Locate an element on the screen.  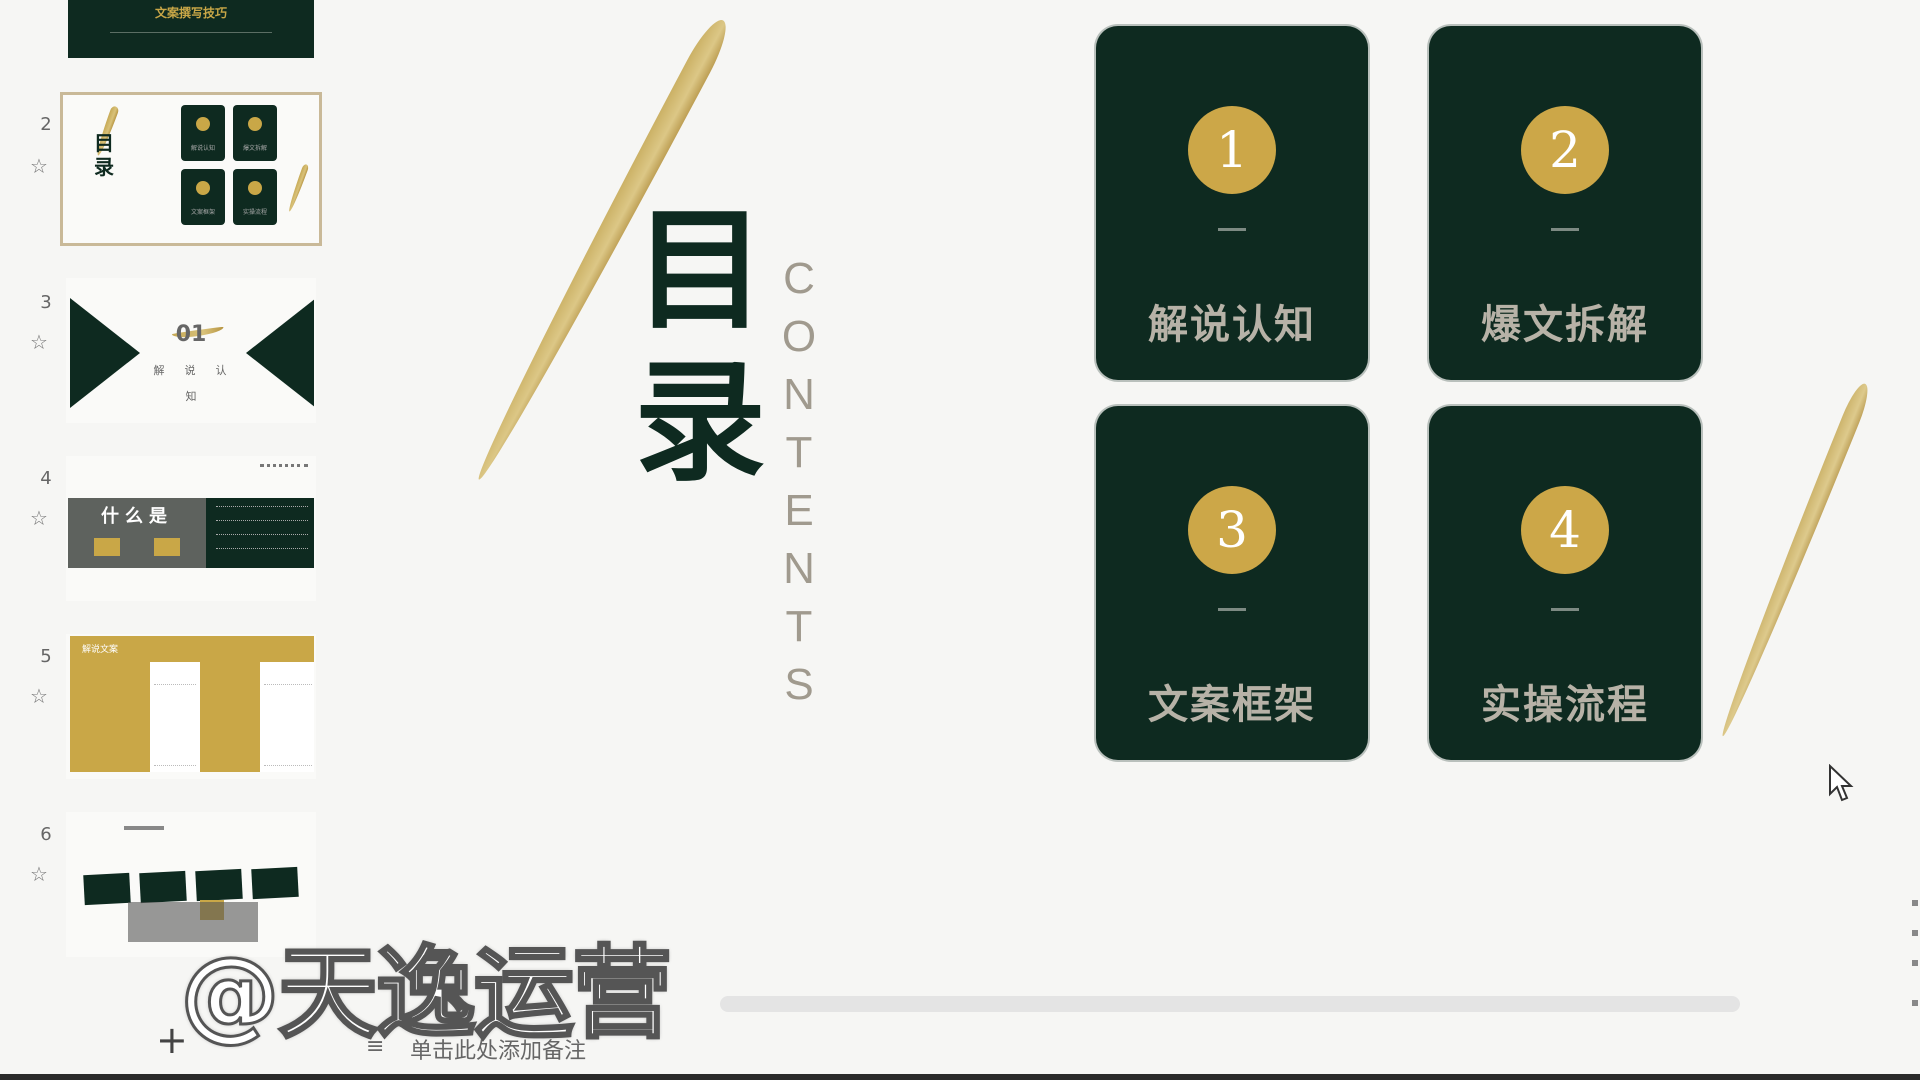
thumb-big-number: 01 is located at coordinates (191, 334).